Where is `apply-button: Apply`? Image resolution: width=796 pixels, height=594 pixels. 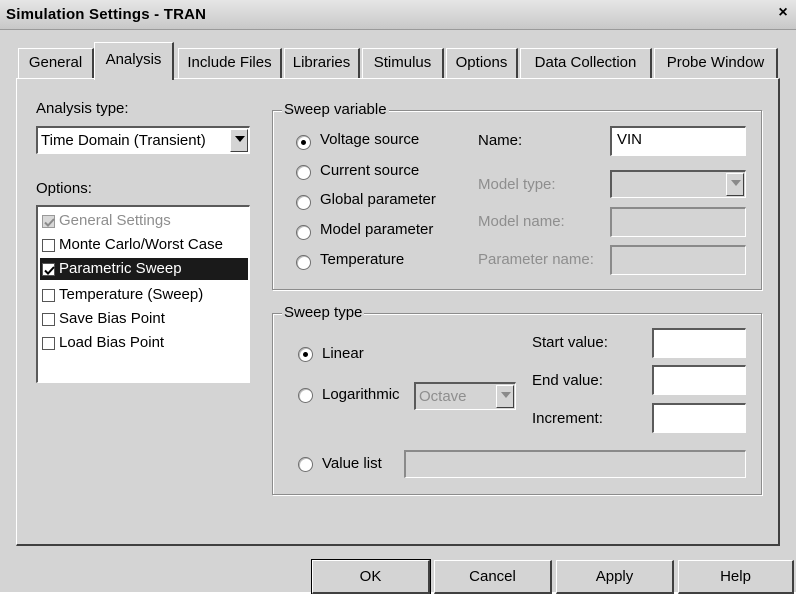
apply-button: Apply is located at coordinates (615, 577).